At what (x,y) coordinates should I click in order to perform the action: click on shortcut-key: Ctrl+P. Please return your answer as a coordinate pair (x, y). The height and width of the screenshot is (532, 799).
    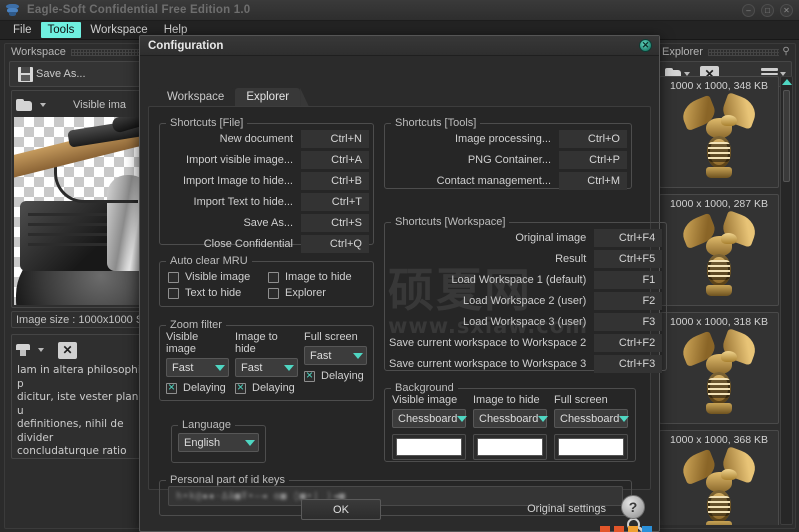
    Looking at the image, I should click on (593, 160).